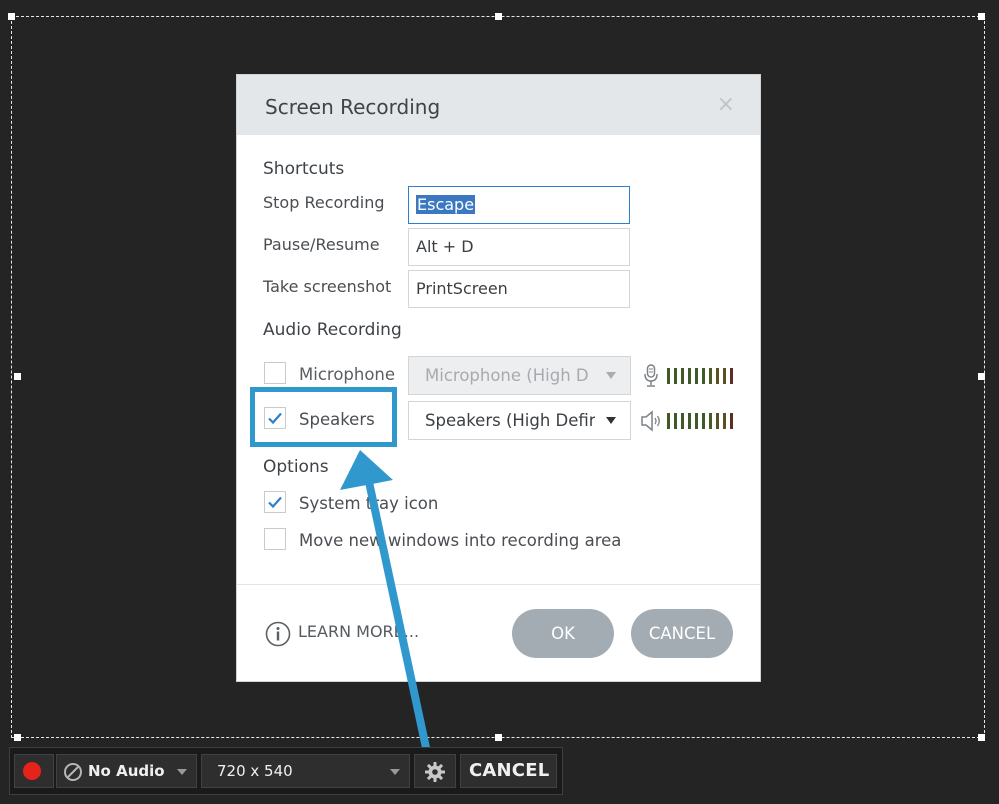 The width and height of the screenshot is (999, 804). I want to click on settings-button, so click(435, 771).